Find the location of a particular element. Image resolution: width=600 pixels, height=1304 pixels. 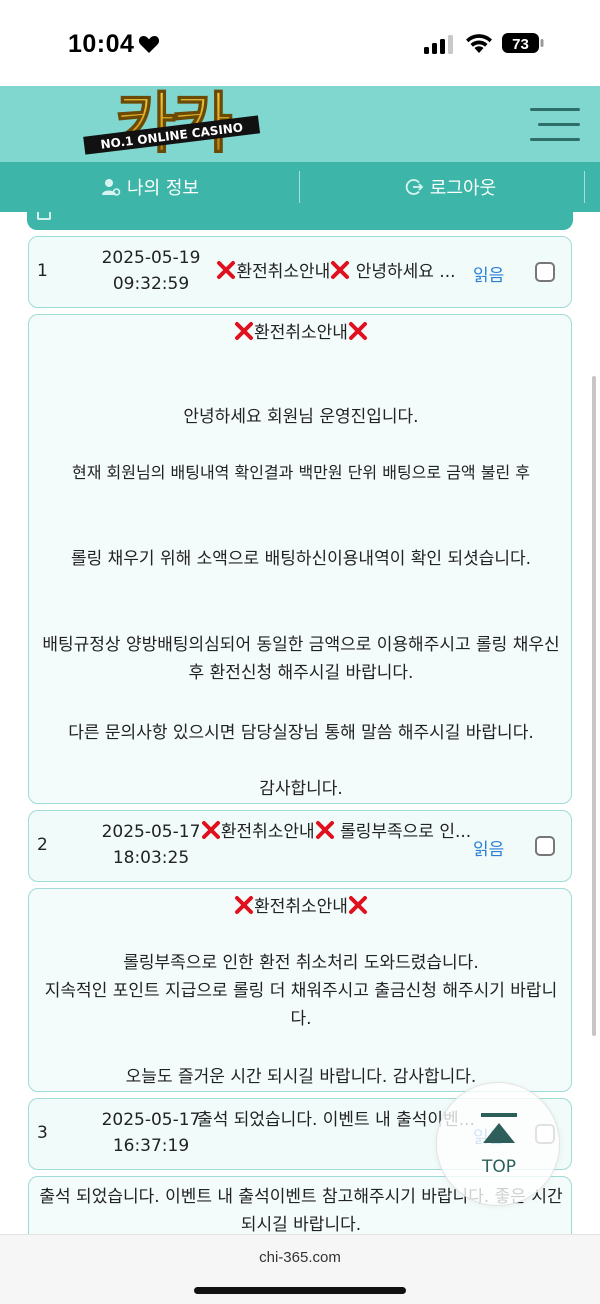

select-all-checkbox is located at coordinates (44, 216).